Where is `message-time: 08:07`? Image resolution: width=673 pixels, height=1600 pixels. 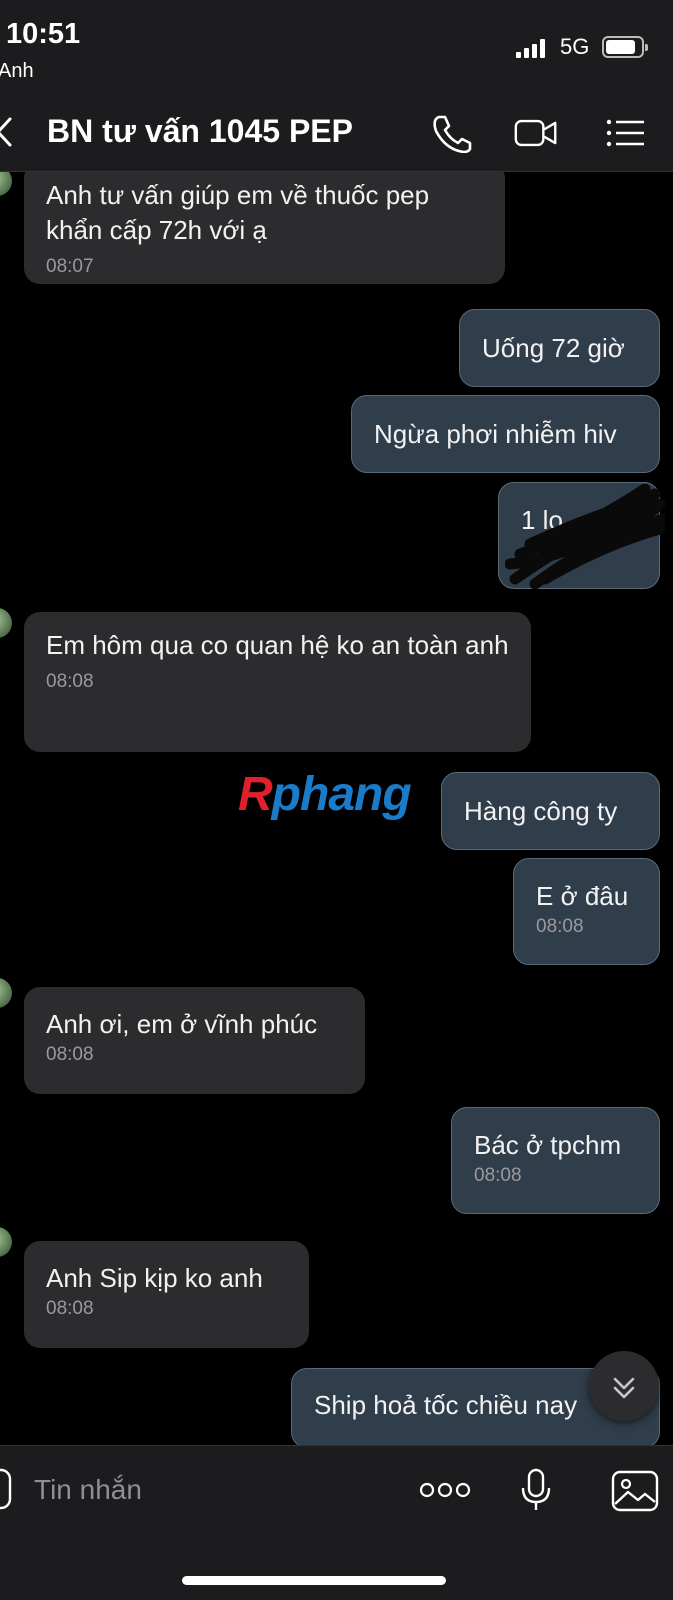
message-time: 08:07 is located at coordinates (70, 266).